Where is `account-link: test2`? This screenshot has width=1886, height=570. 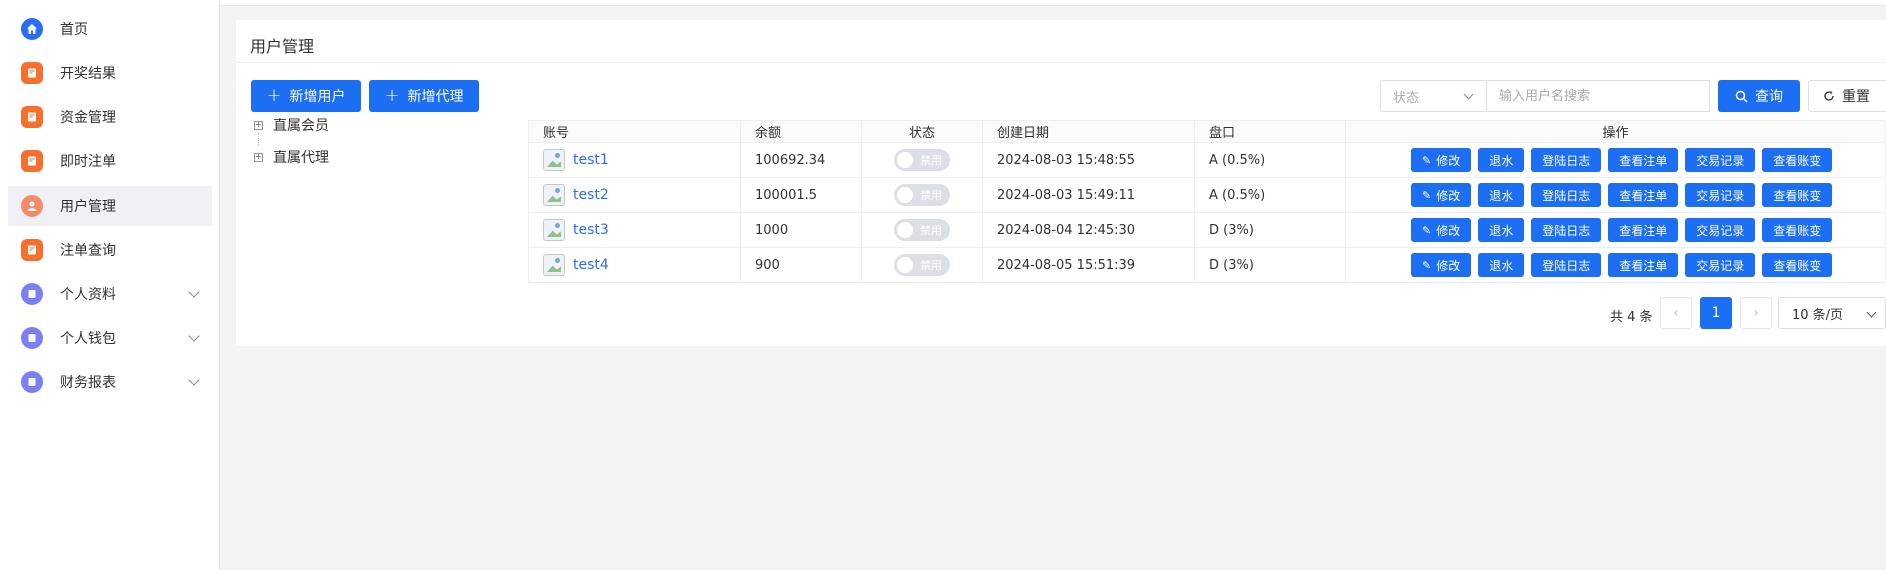
account-link: test2 is located at coordinates (591, 195).